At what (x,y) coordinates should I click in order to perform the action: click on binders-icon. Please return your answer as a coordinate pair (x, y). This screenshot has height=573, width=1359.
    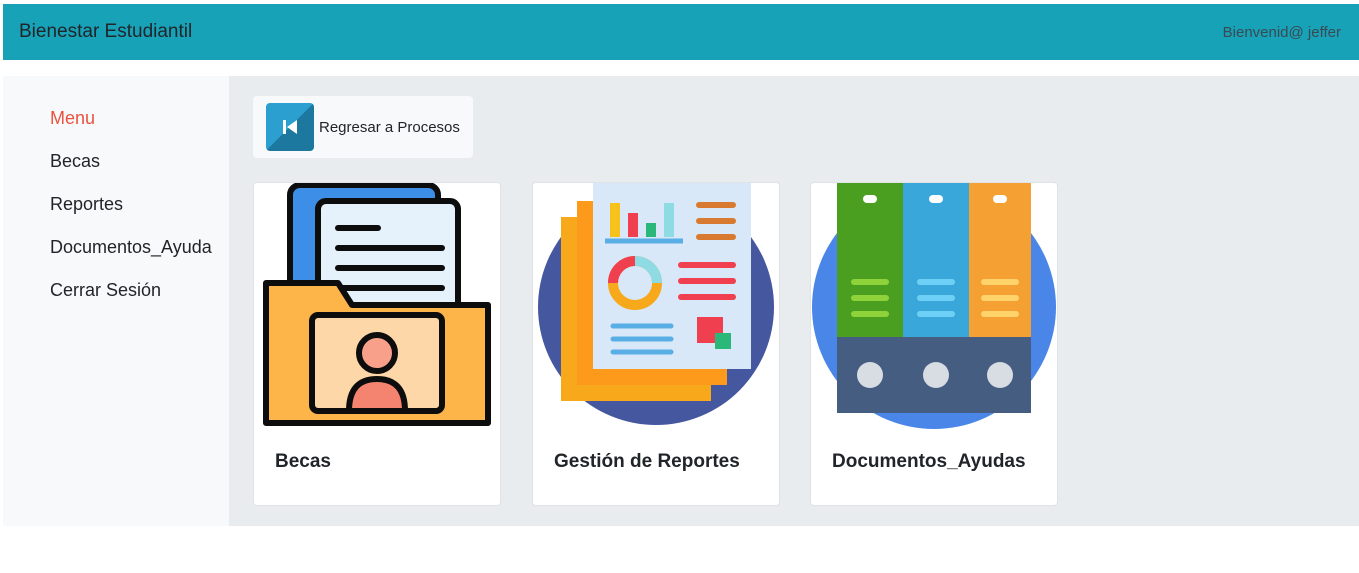
    Looking at the image, I should click on (934, 306).